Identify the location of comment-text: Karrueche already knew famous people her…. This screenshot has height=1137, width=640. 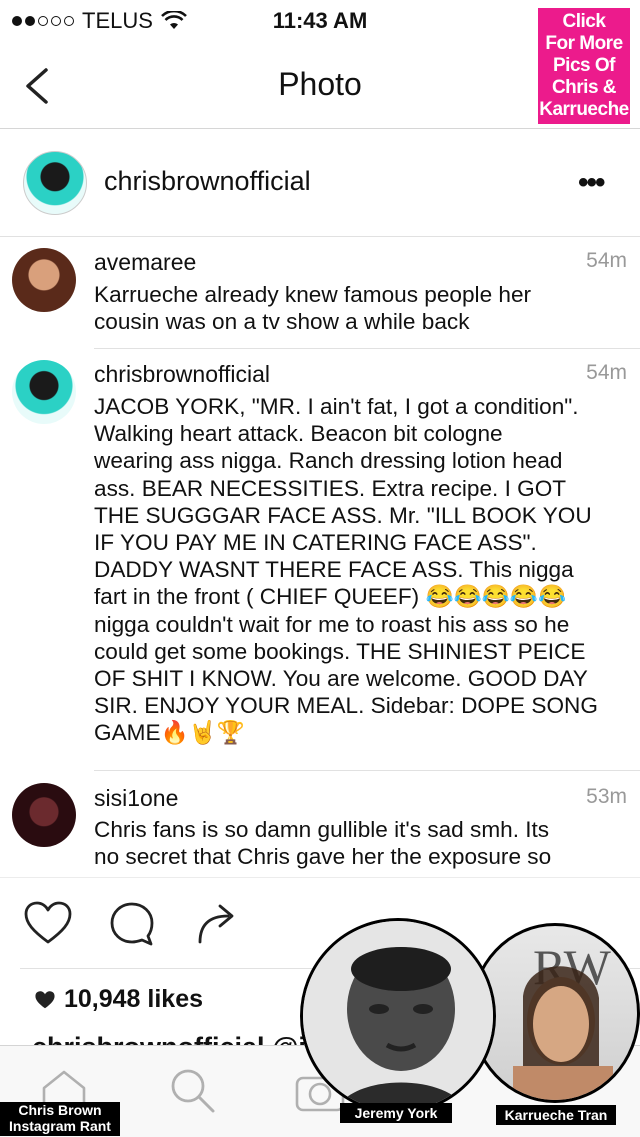
(313, 308).